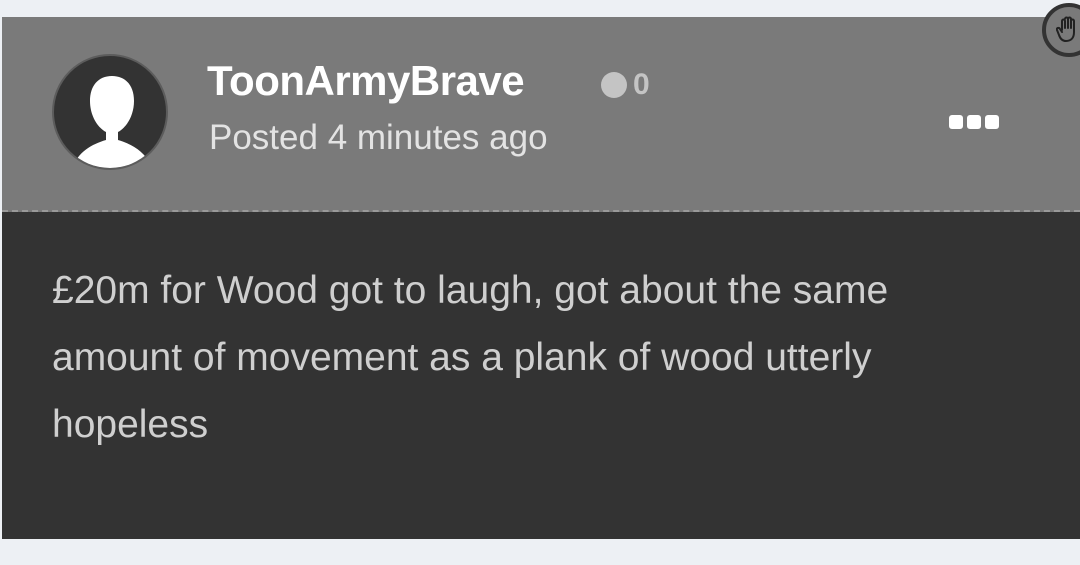 The image size is (1080, 565). What do you see at coordinates (112, 122) in the screenshot?
I see `user-silhouette-icon` at bounding box center [112, 122].